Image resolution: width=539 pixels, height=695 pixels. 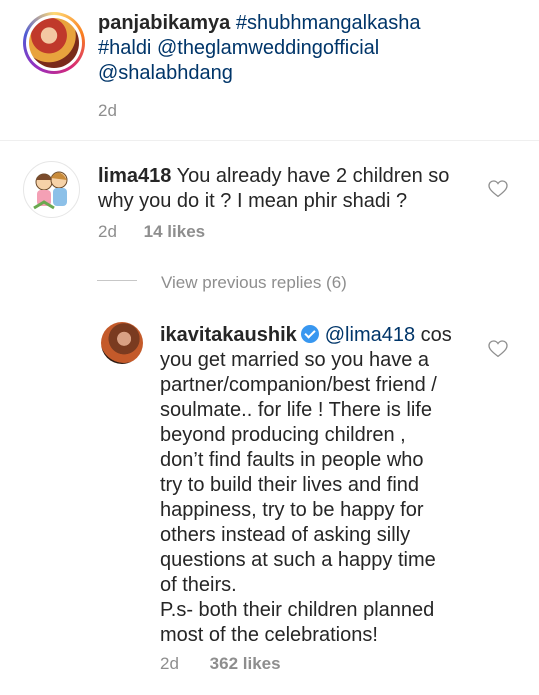 I want to click on reply-username: ikavitakaushik, so click(x=228, y=335).